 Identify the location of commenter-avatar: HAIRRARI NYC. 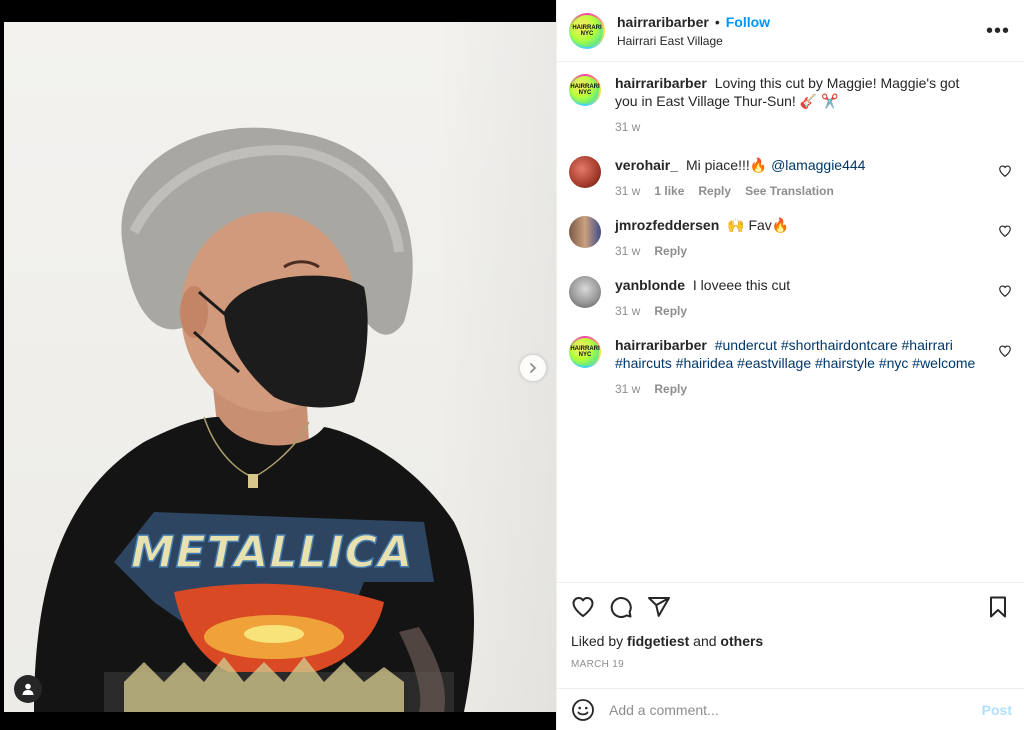
(585, 352).